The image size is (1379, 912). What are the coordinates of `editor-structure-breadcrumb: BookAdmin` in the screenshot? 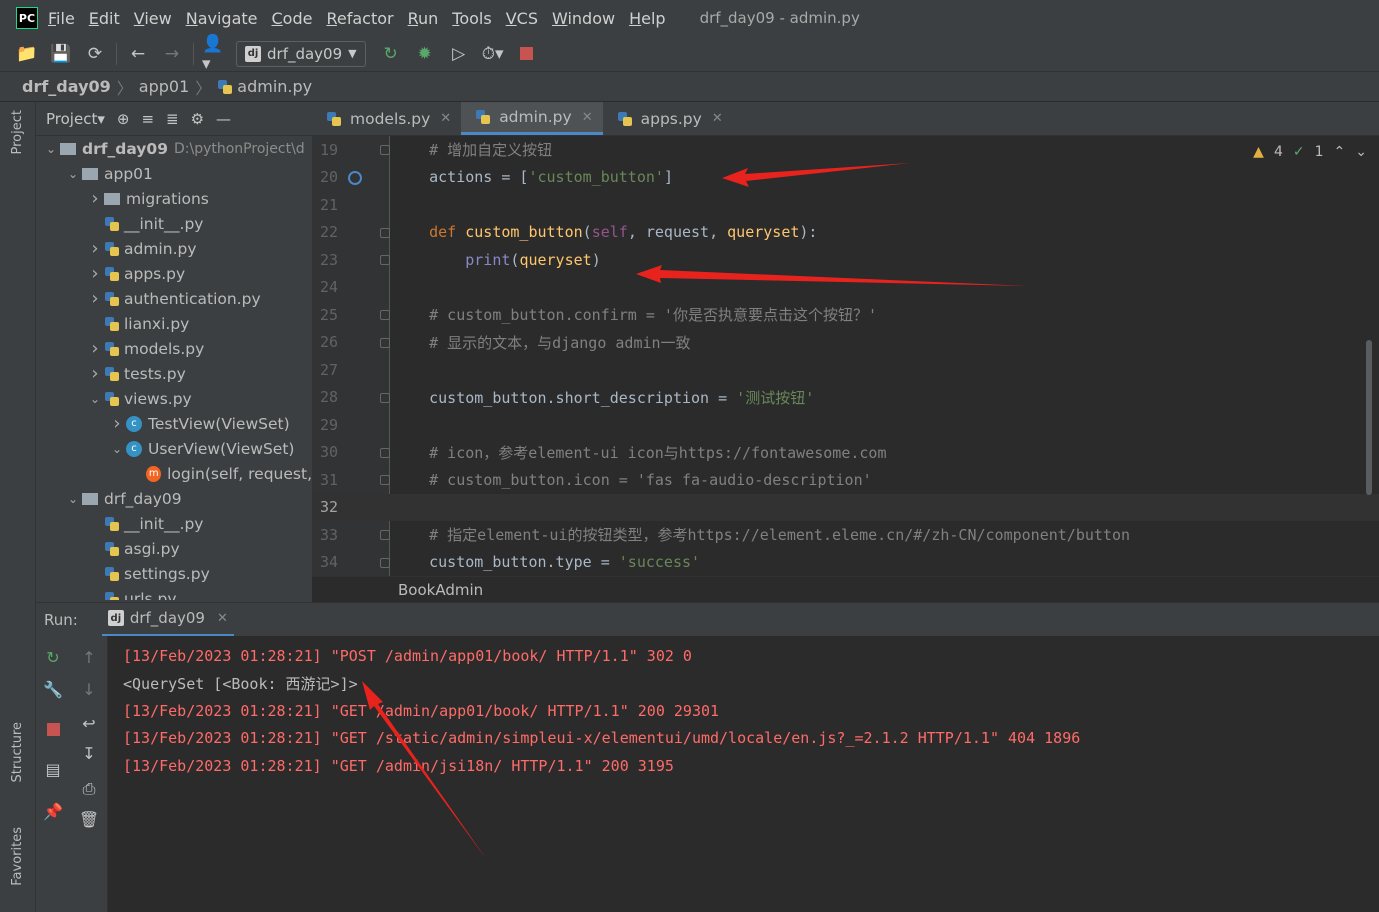 It's located at (845, 589).